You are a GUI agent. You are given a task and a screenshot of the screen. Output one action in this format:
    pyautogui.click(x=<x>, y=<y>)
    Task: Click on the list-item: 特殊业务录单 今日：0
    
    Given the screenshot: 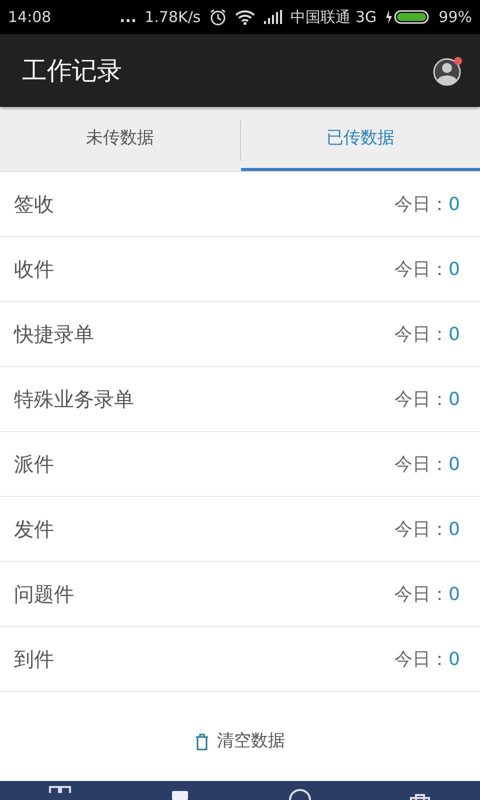 What is the action you would take?
    pyautogui.click(x=240, y=399)
    